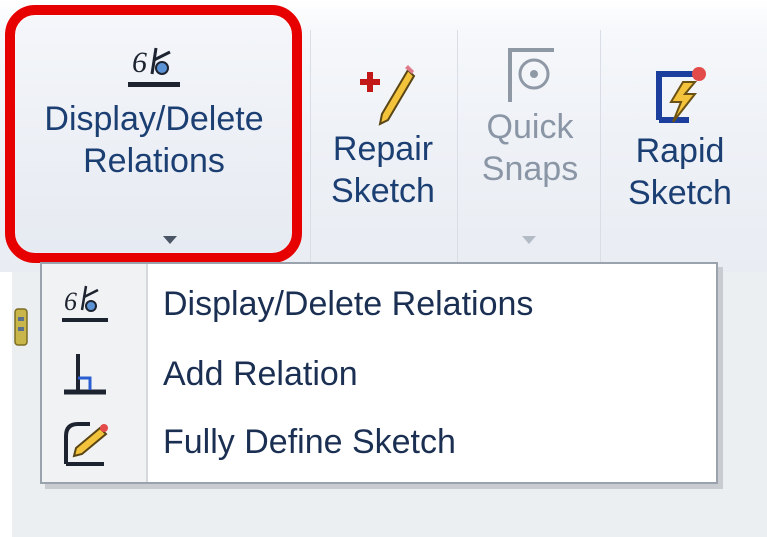 This screenshot has width=767, height=537. Describe the element at coordinates (680, 151) in the screenshot. I see `rapid-sketch-line1: Rapid` at that location.